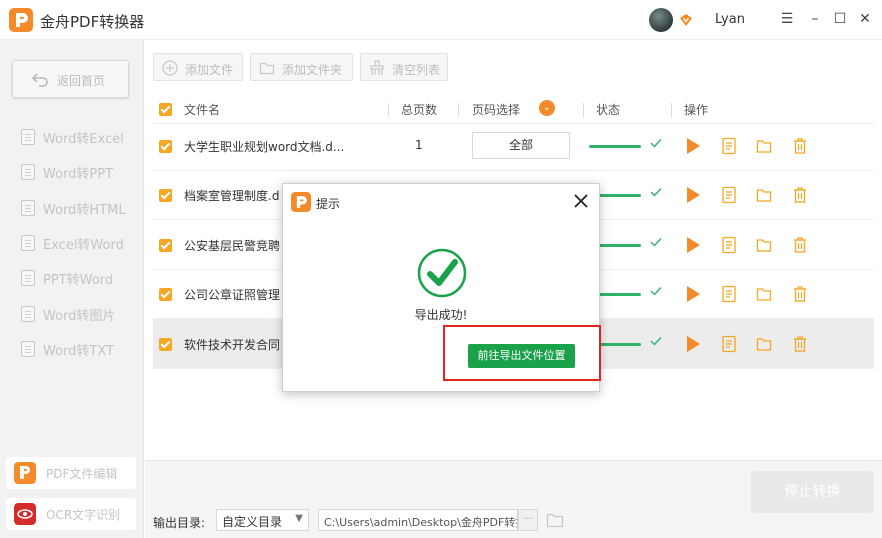 The height and width of the screenshot is (538, 882). I want to click on output-path-value: C:\Users\admin\Desktop\金舟PDF转换, so click(421, 522).